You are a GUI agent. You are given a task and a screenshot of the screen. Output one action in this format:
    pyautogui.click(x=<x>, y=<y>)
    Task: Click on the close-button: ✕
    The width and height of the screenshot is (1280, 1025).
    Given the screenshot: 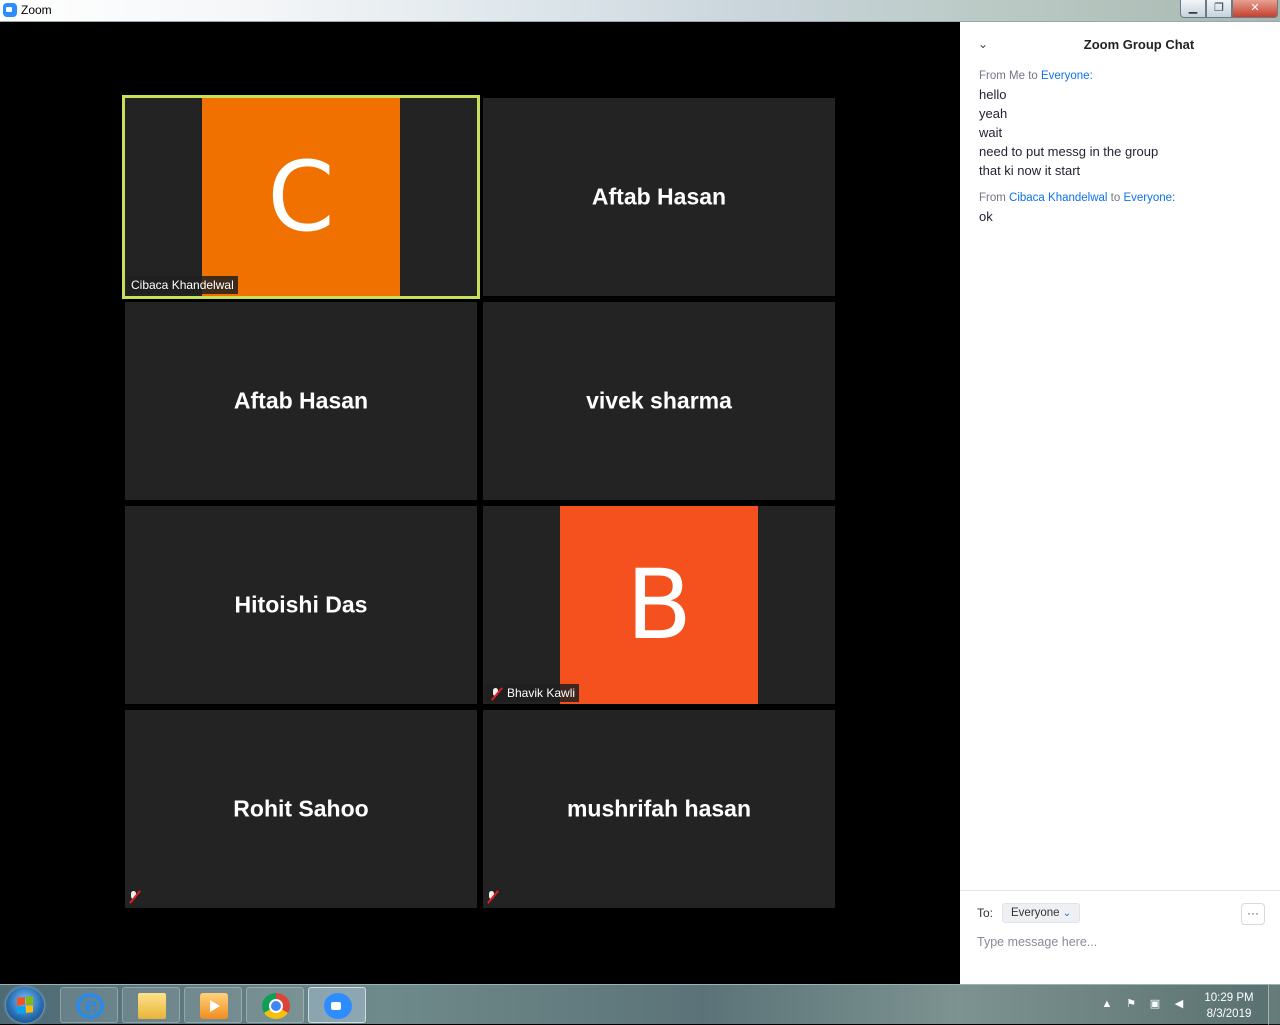 What is the action you would take?
    pyautogui.click(x=1255, y=9)
    